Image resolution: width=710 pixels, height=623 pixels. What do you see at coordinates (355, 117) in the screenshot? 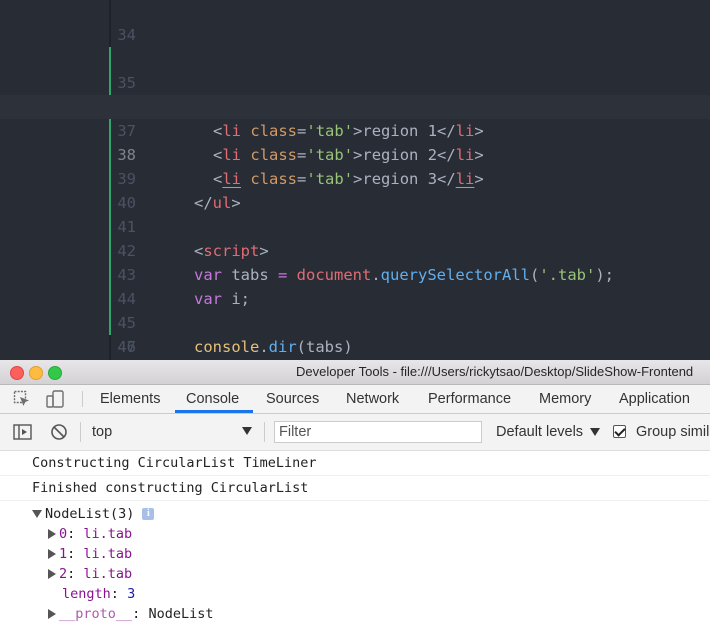
I see `code-line: 37 <li class='tab'>region 2</li>` at bounding box center [355, 117].